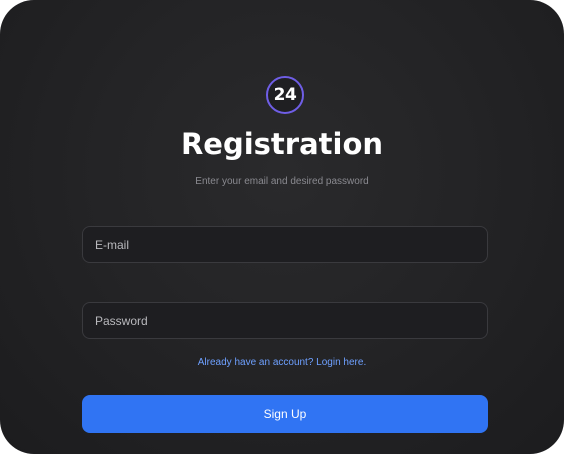 The width and height of the screenshot is (564, 454). I want to click on password-field, so click(285, 320).